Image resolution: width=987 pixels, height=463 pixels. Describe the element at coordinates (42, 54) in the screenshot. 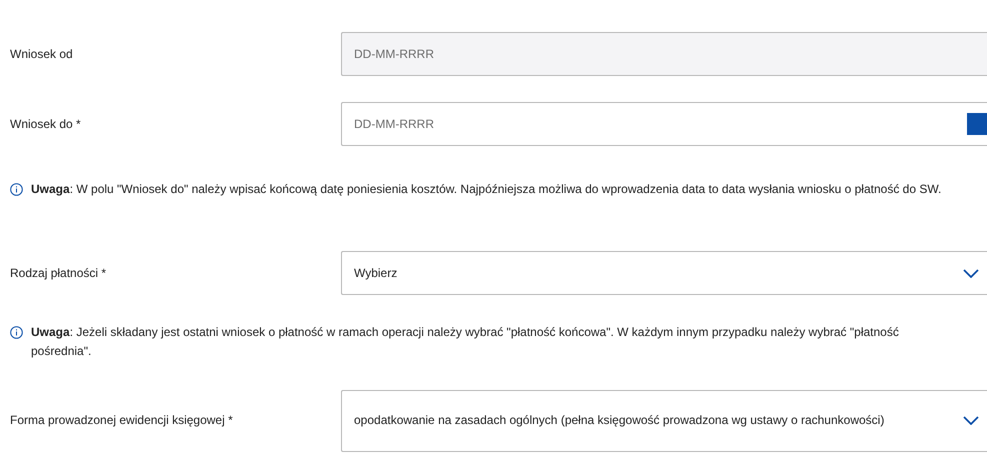

I see `field-label: Wniosek od` at that location.